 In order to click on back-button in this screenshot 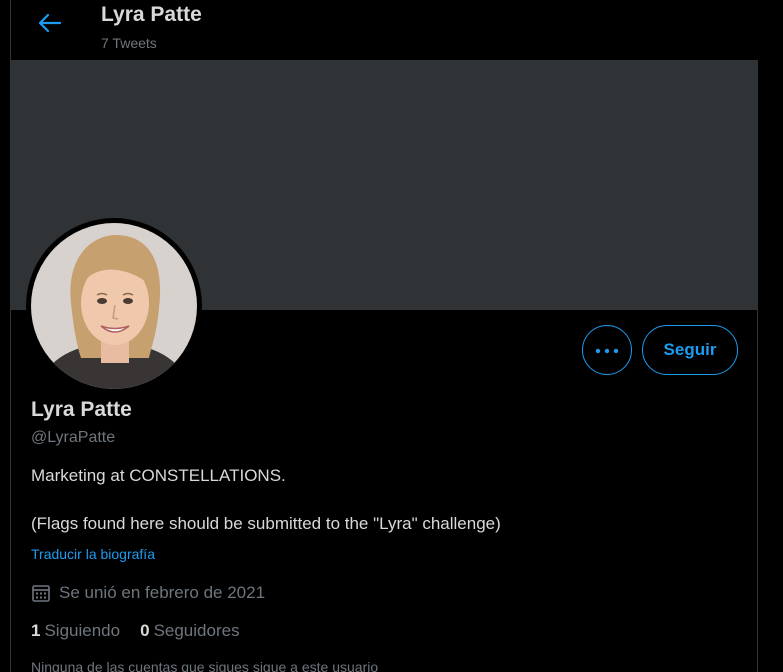, I will do `click(50, 25)`.